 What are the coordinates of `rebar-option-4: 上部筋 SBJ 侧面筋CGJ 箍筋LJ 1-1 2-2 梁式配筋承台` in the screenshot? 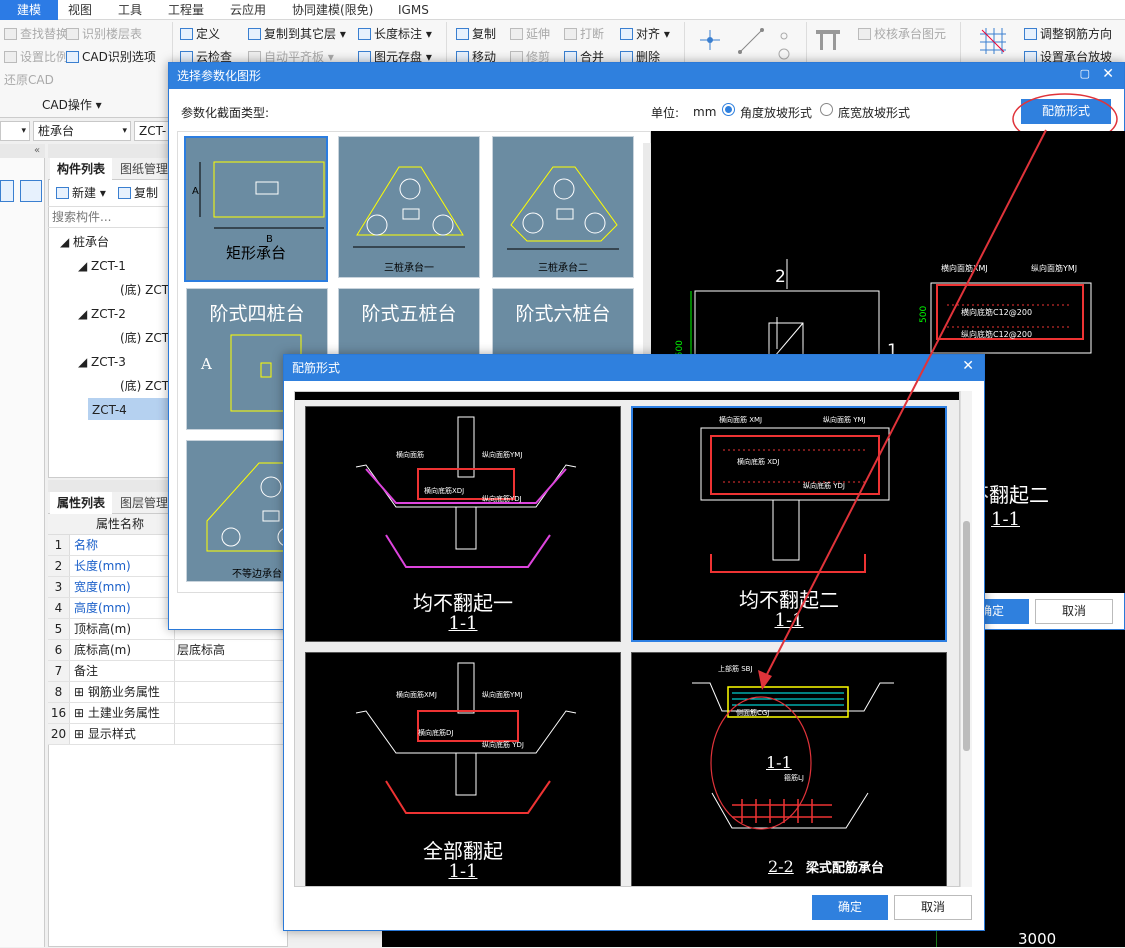 It's located at (789, 769).